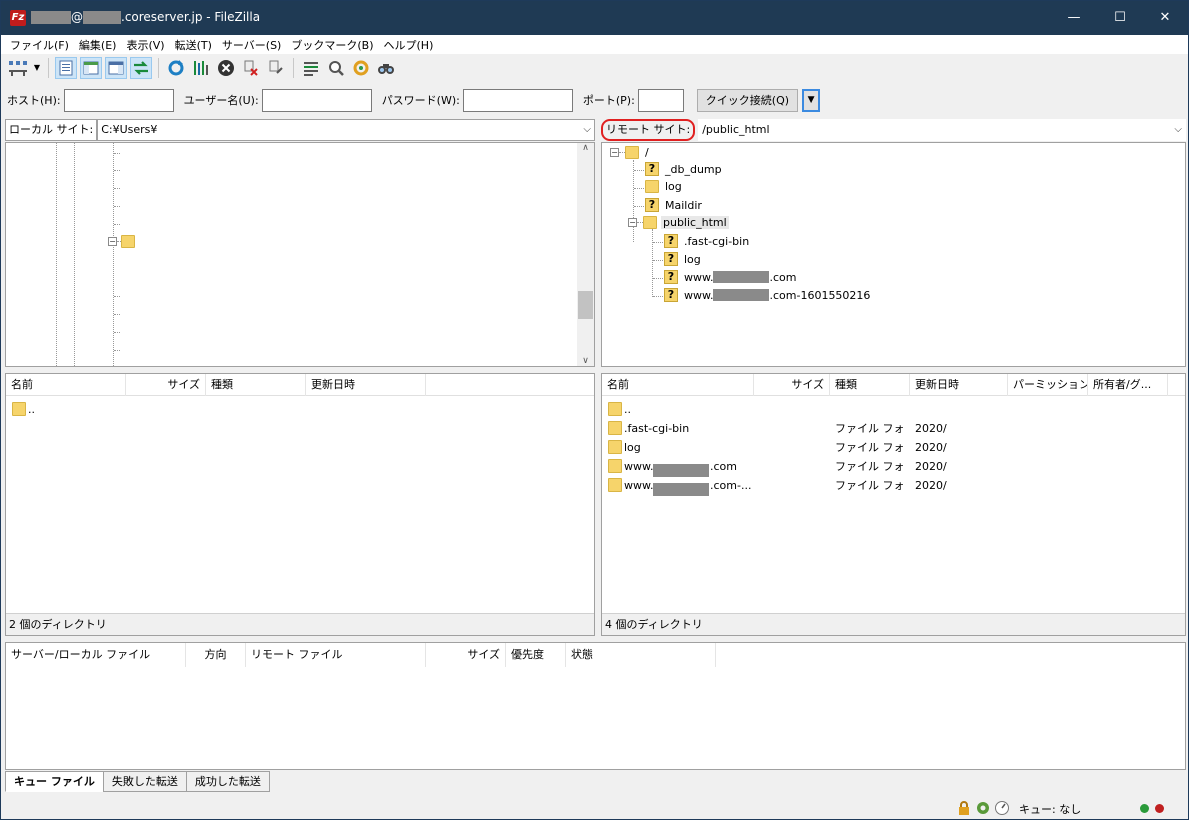 The image size is (1189, 820). I want to click on remote-tree-node-www-com: ? www. .com, so click(730, 277).